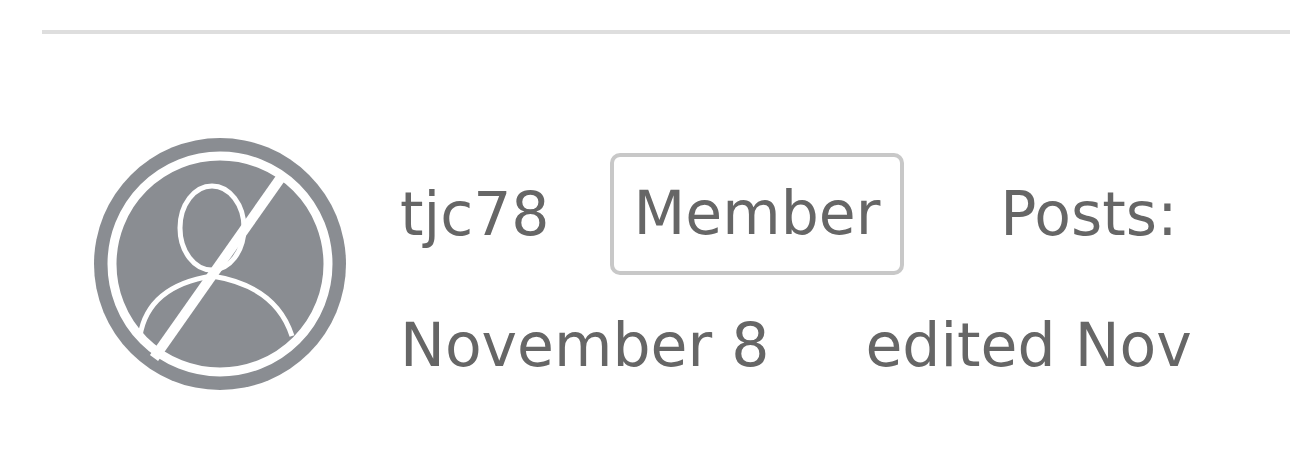 This screenshot has height=459, width=1290. I want to click on posts-label: Posts:, so click(1089, 214).